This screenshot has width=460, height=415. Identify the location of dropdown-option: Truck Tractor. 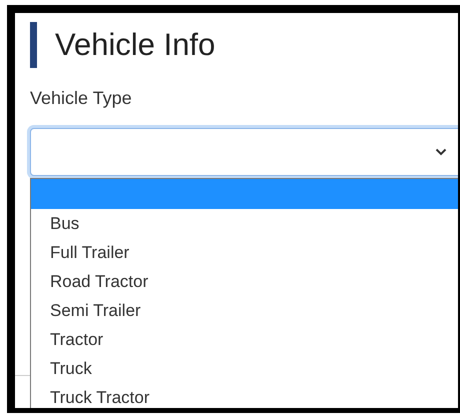
(244, 395).